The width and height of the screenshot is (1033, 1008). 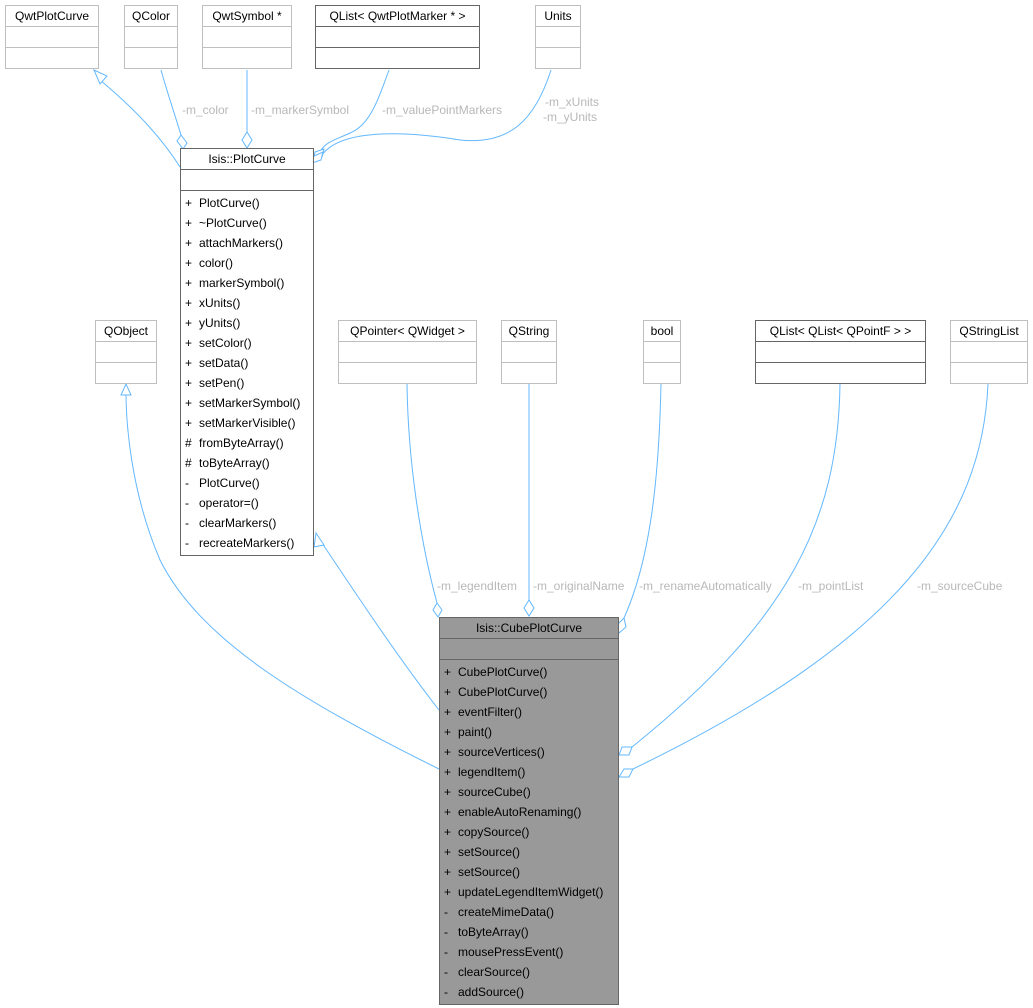 What do you see at coordinates (249, 223) in the screenshot?
I see `operation: + ~PlotCurve()` at bounding box center [249, 223].